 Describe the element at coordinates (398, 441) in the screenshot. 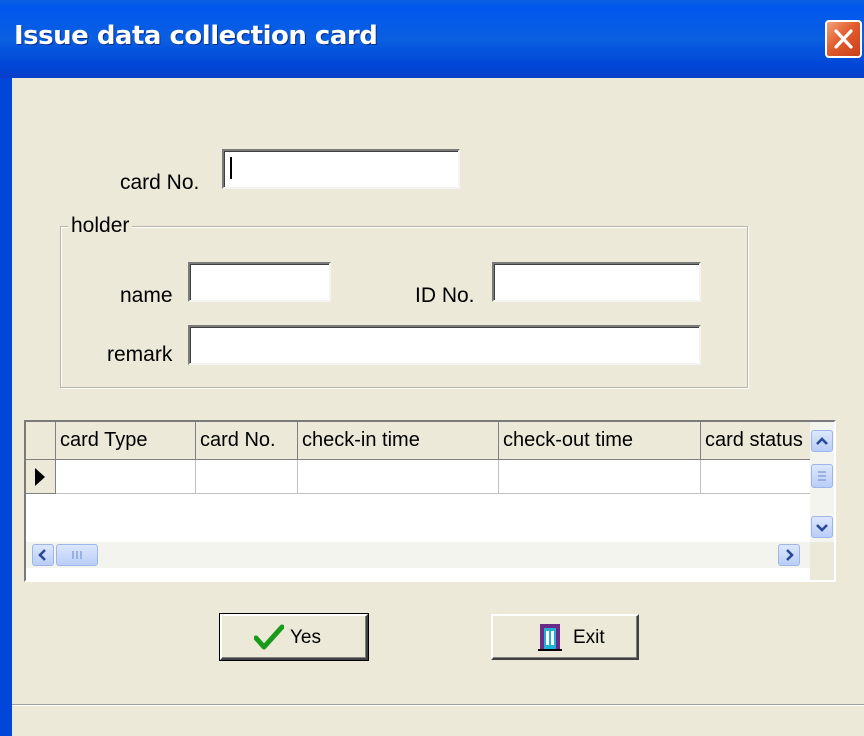

I see `column-header-check-in-time: check-in time` at that location.